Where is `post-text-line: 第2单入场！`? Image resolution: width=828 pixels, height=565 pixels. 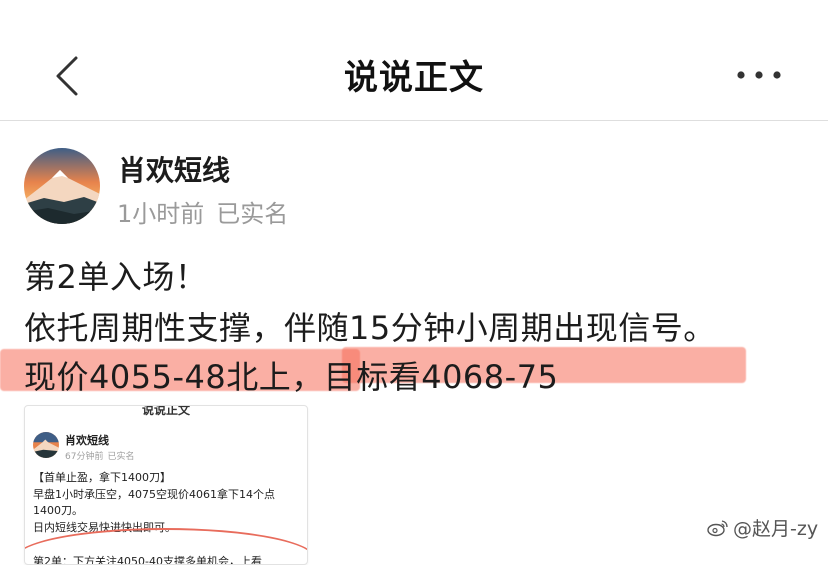 post-text-line: 第2单入场！ is located at coordinates (116, 277).